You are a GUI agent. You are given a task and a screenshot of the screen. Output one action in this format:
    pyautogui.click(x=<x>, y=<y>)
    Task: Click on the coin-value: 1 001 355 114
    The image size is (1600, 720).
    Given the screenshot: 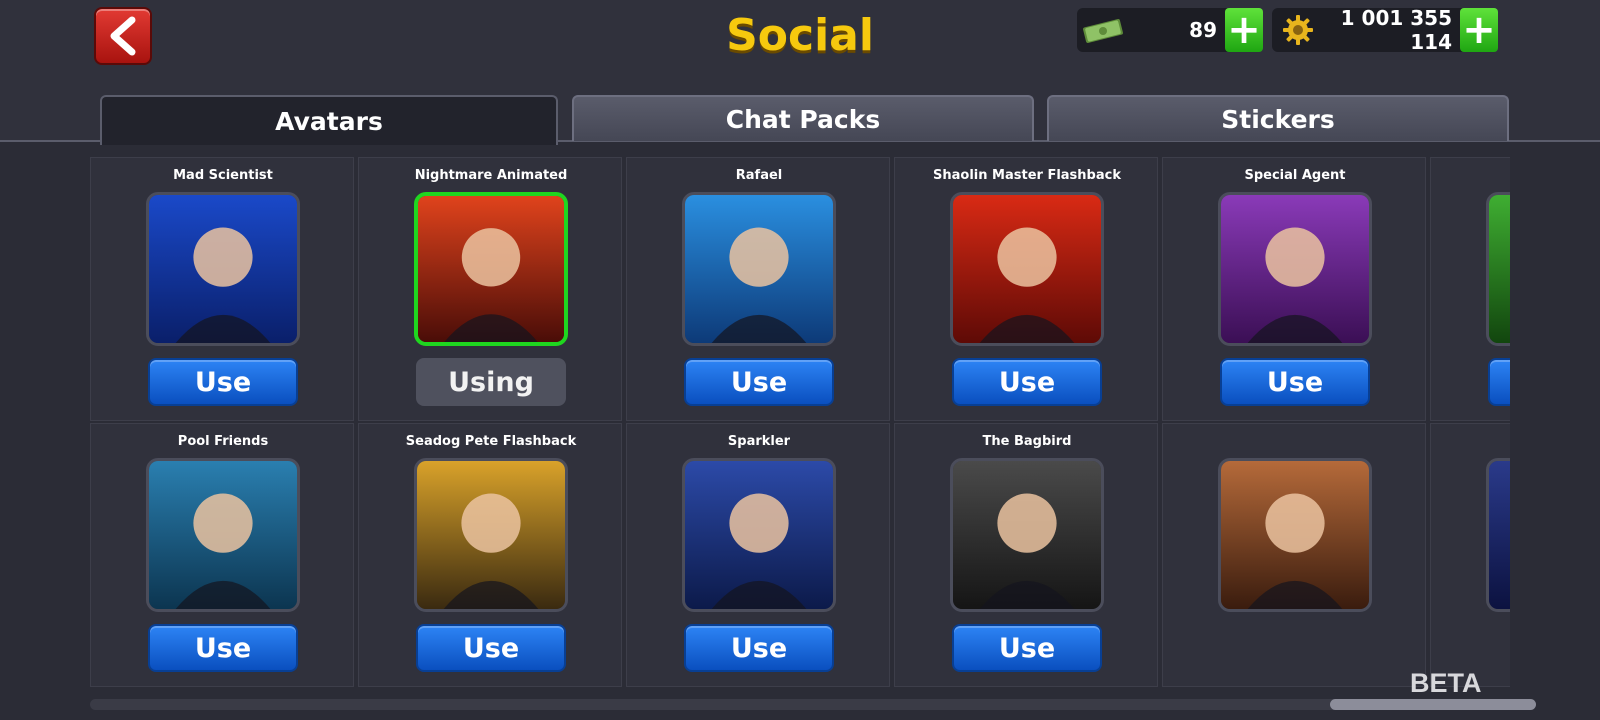 What is the action you would take?
    pyautogui.click(x=1396, y=30)
    